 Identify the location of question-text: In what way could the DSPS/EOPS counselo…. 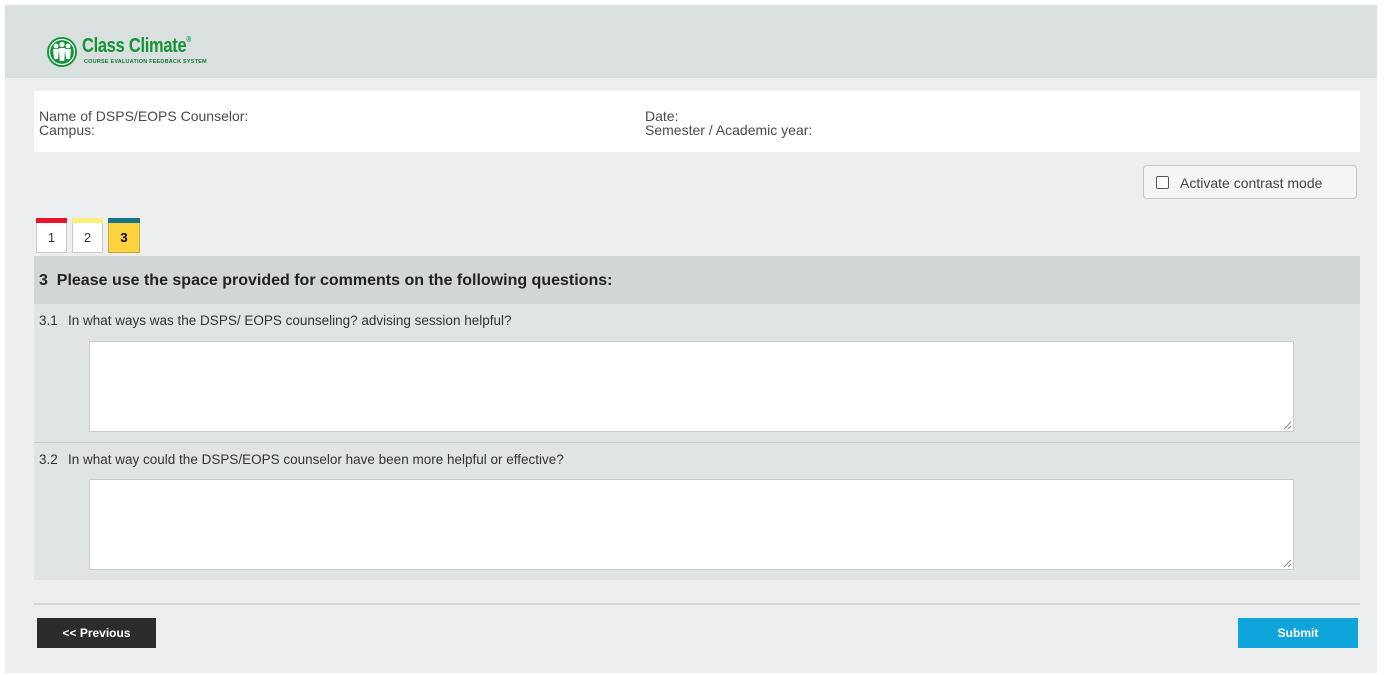
(316, 459).